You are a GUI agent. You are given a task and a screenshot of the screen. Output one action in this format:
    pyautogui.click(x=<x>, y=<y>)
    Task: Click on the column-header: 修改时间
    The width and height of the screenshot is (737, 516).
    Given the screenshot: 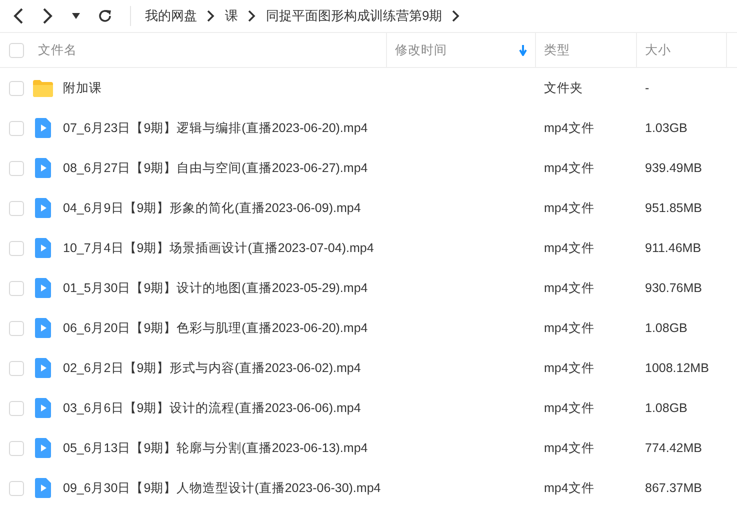 What is the action you would take?
    pyautogui.click(x=421, y=50)
    